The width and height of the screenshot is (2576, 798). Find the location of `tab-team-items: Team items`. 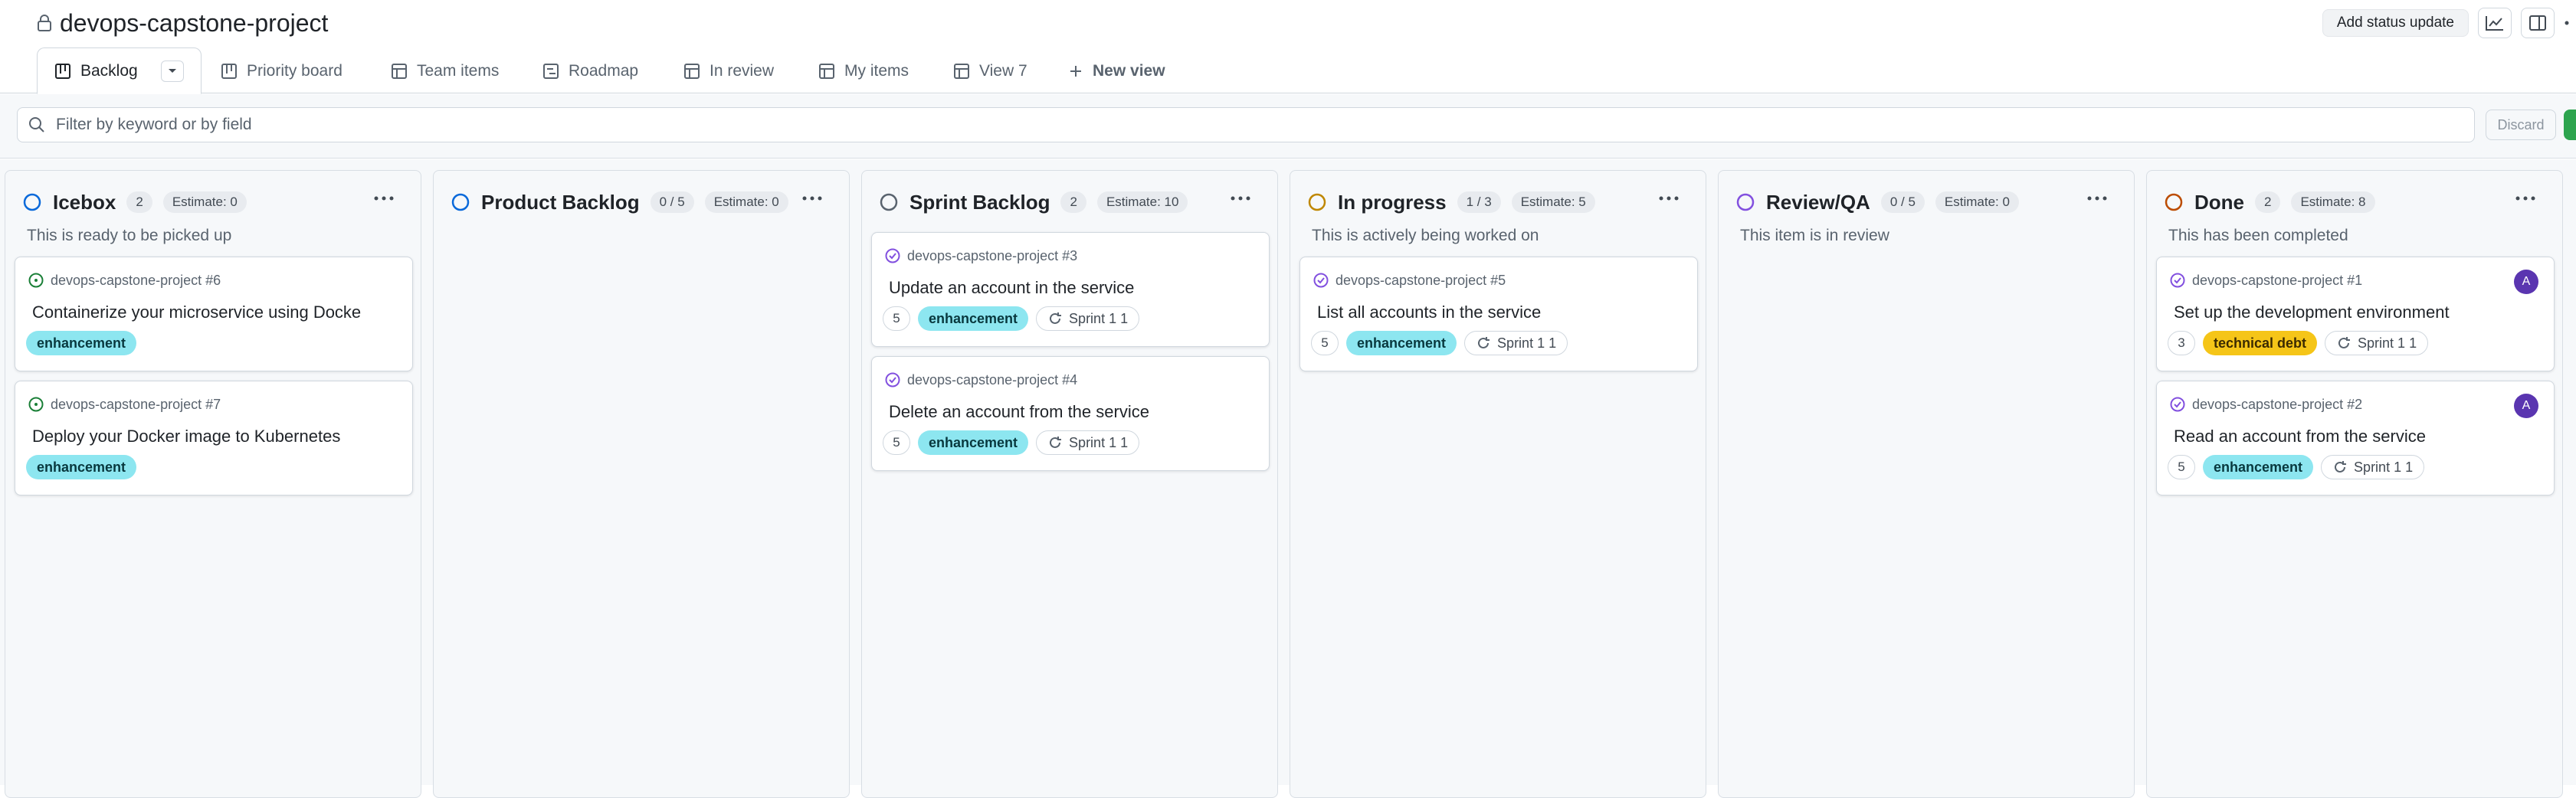

tab-team-items: Team items is located at coordinates (445, 71).